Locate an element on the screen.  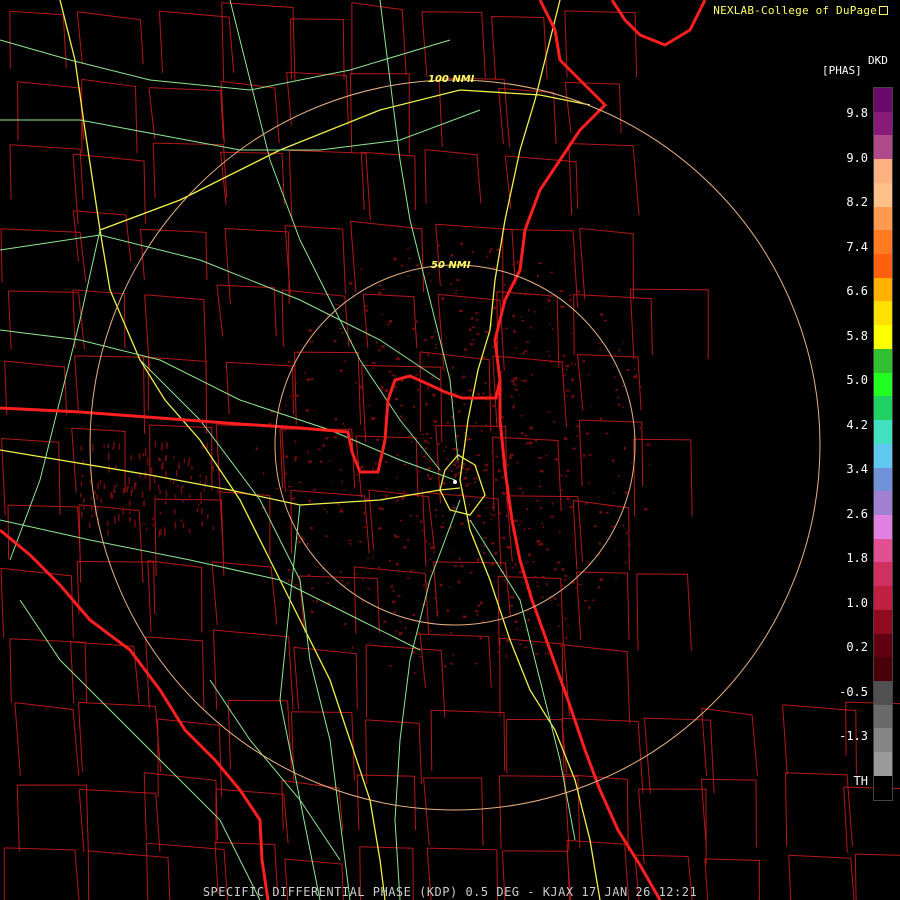
color-scale-tick-label: -1.3 is located at coordinates (853, 736).